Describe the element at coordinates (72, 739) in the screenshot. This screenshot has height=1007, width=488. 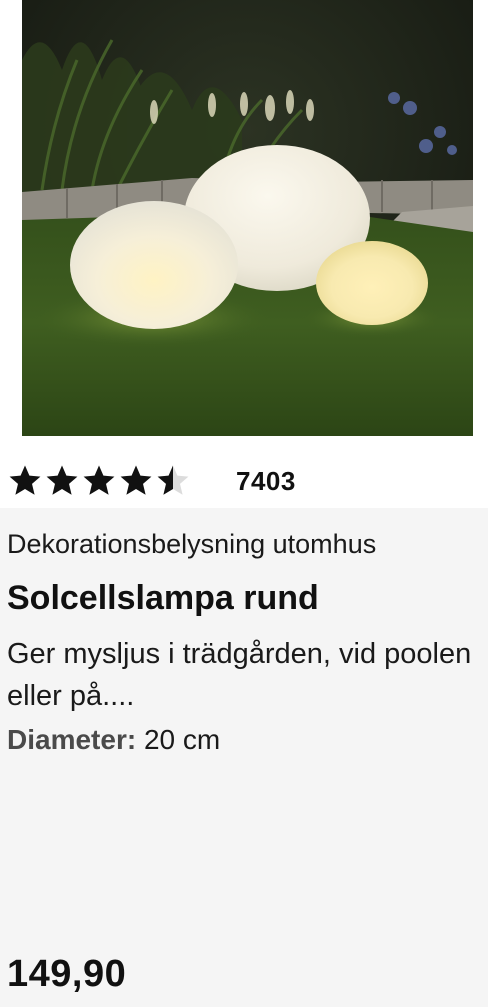
I see `attribute-label: Diameter:` at that location.